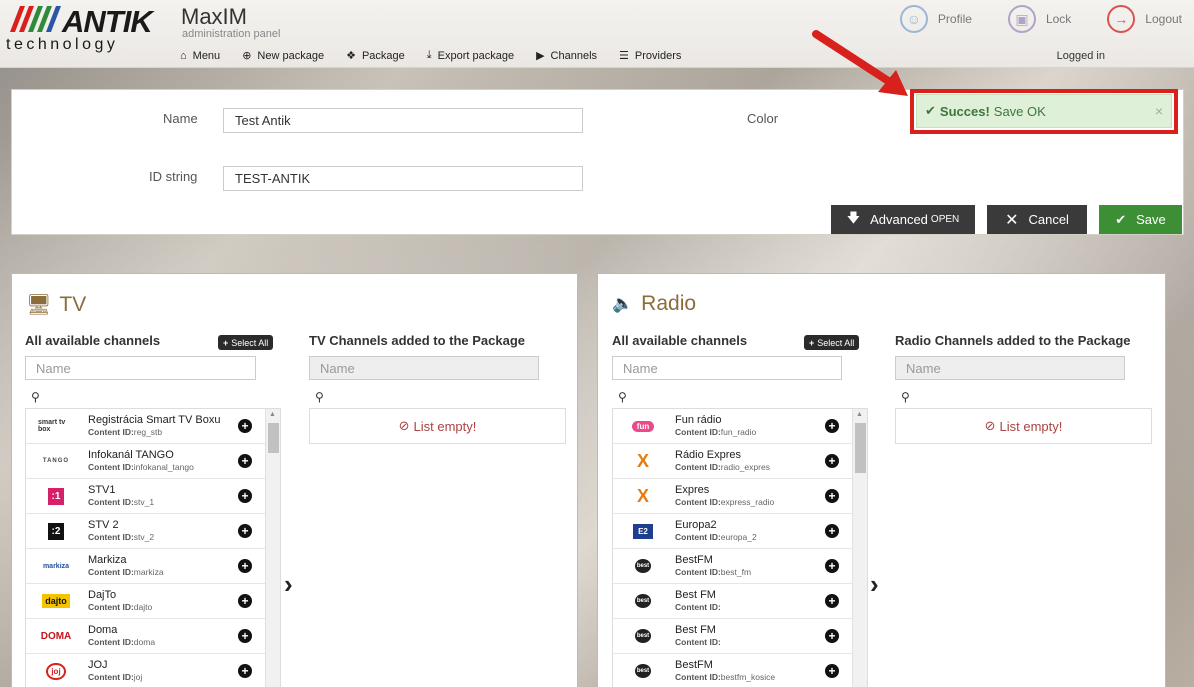  I want to click on tv-available-heading: All available channels, so click(93, 340).